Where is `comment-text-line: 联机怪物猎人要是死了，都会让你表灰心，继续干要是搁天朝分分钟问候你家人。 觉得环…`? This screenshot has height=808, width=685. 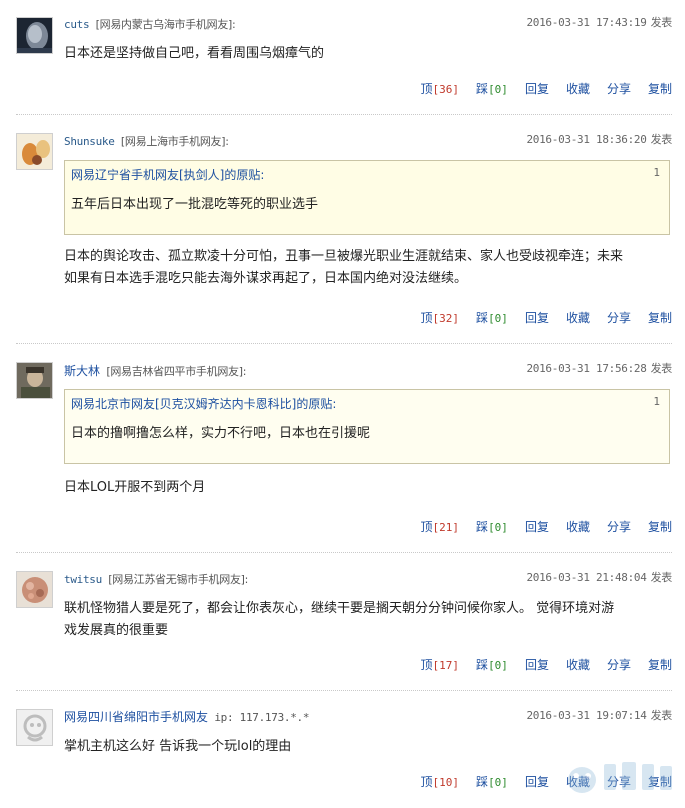 comment-text-line: 联机怪物猎人要是死了，都会让你表灰心，继续干要是搁天朝分分钟问候你家人。 觉得环… is located at coordinates (339, 608).